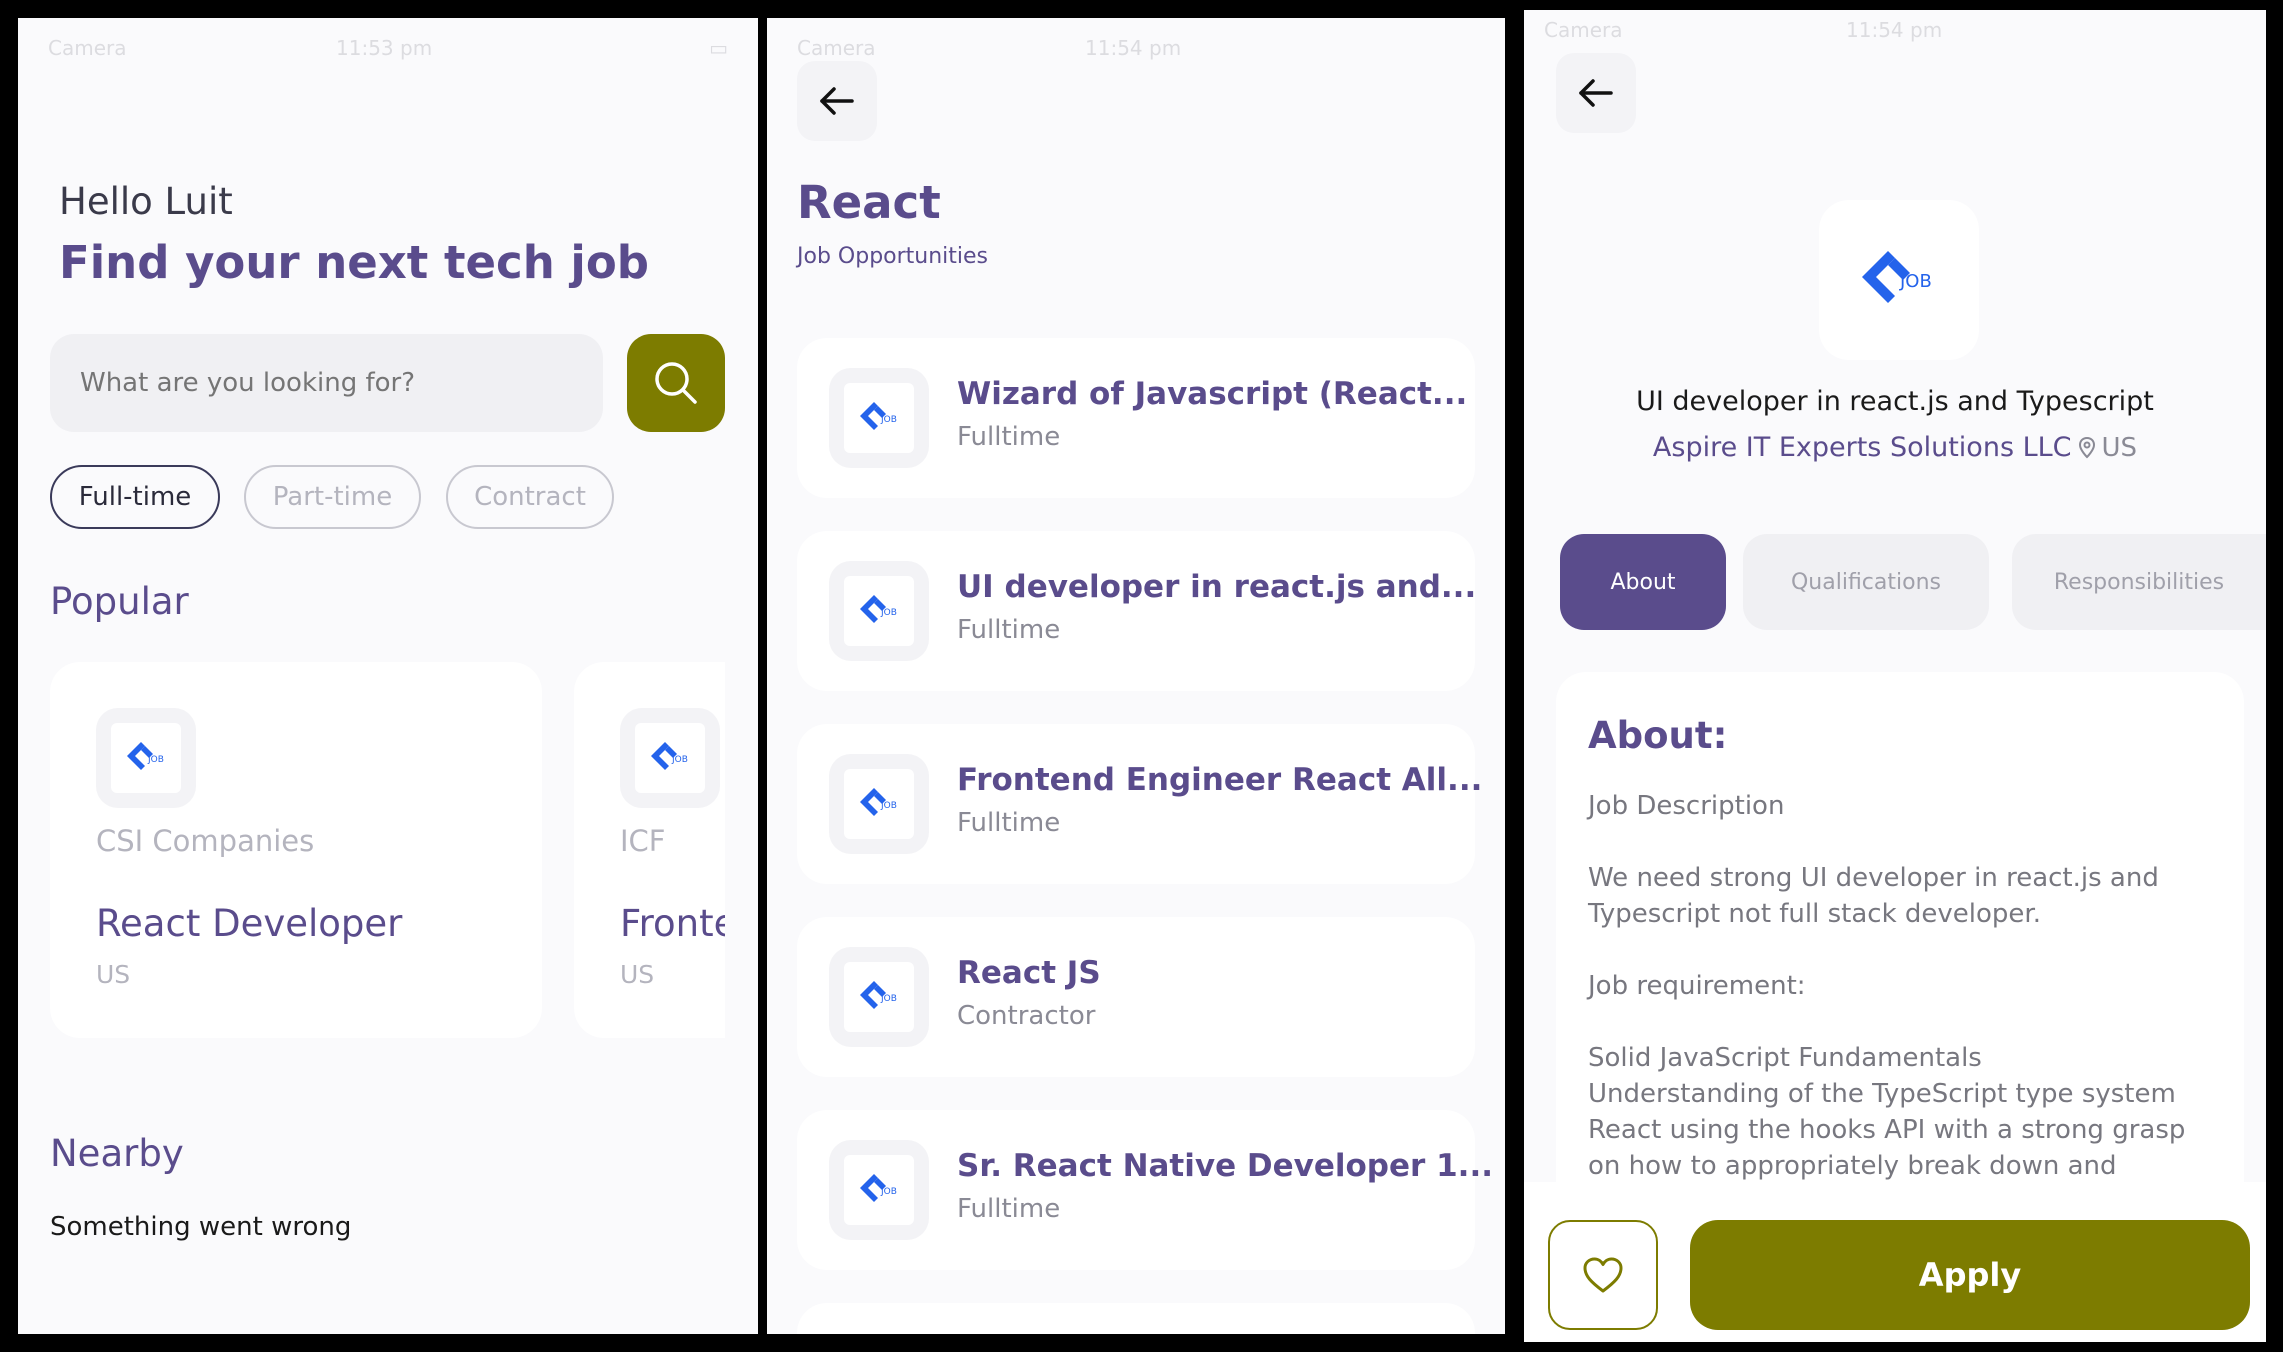 The image size is (2283, 1352). I want to click on tab-label: Qualifications, so click(1865, 582).